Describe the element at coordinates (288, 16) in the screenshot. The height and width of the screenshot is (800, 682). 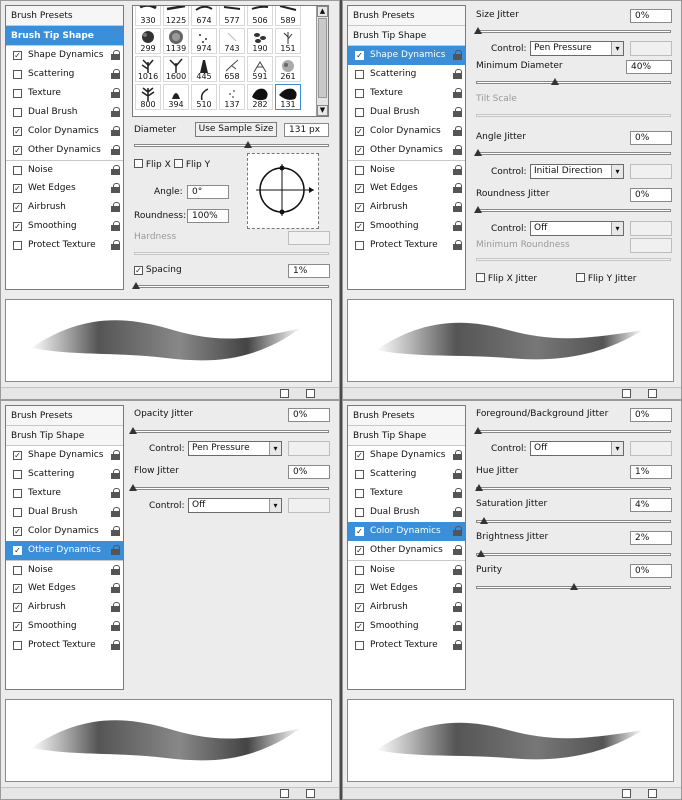
I see `brush-tip-thumb: 589` at that location.